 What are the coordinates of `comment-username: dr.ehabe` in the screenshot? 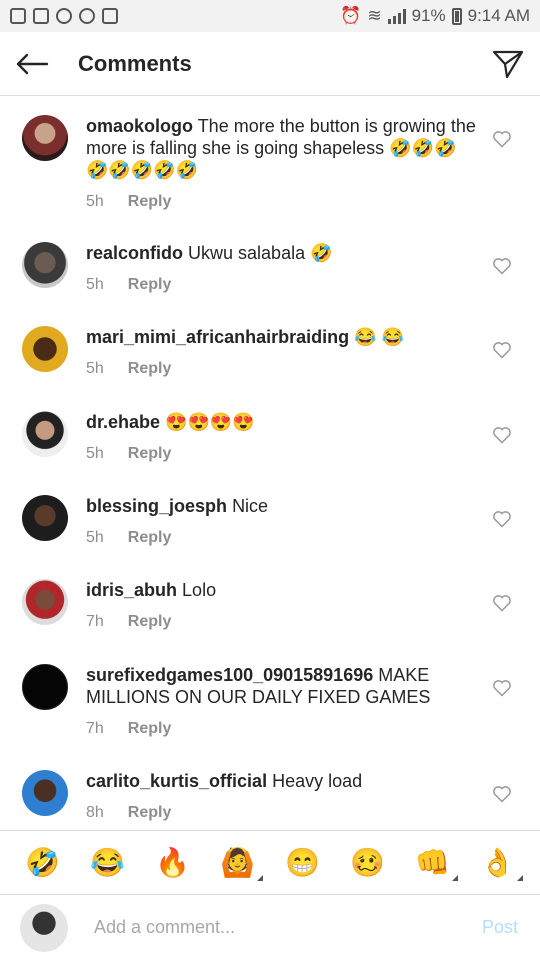 It's located at (123, 422).